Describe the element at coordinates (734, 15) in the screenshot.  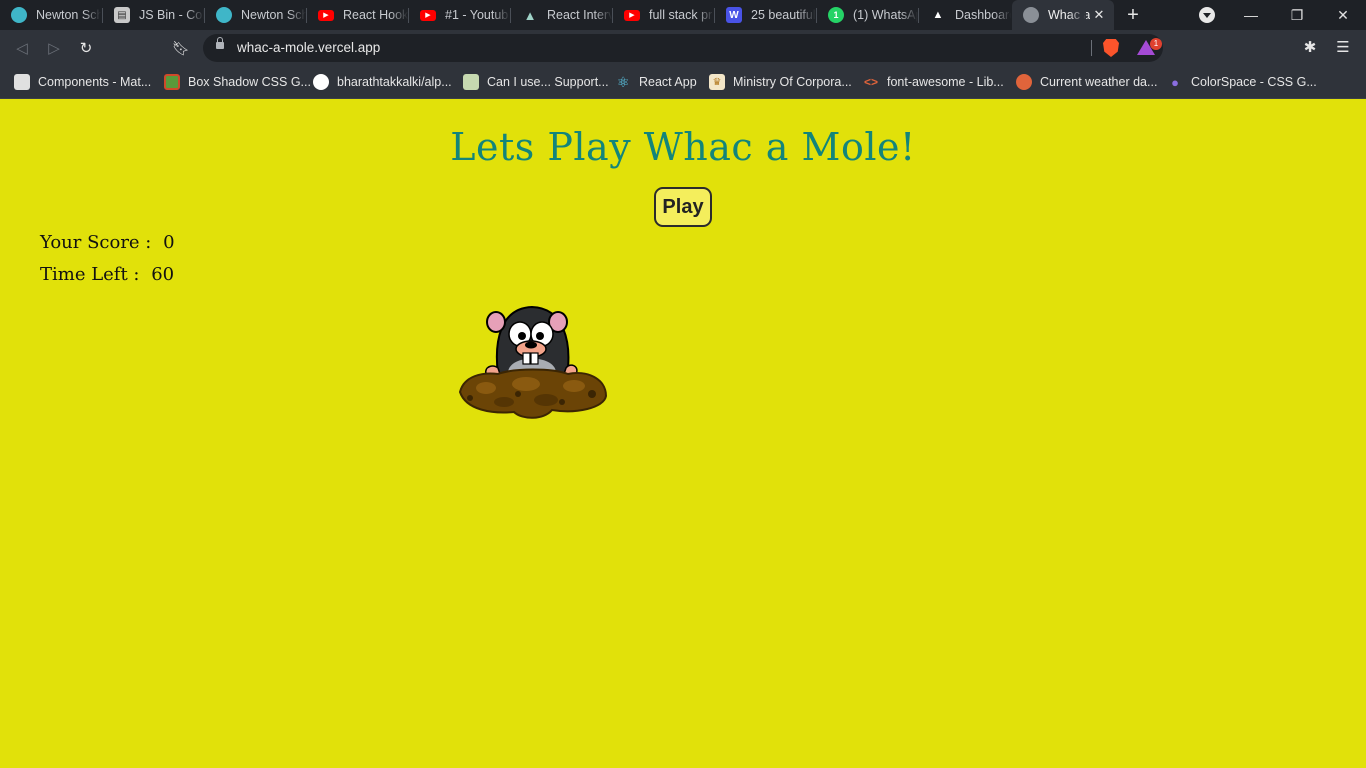
I see `w-icon: W` at that location.